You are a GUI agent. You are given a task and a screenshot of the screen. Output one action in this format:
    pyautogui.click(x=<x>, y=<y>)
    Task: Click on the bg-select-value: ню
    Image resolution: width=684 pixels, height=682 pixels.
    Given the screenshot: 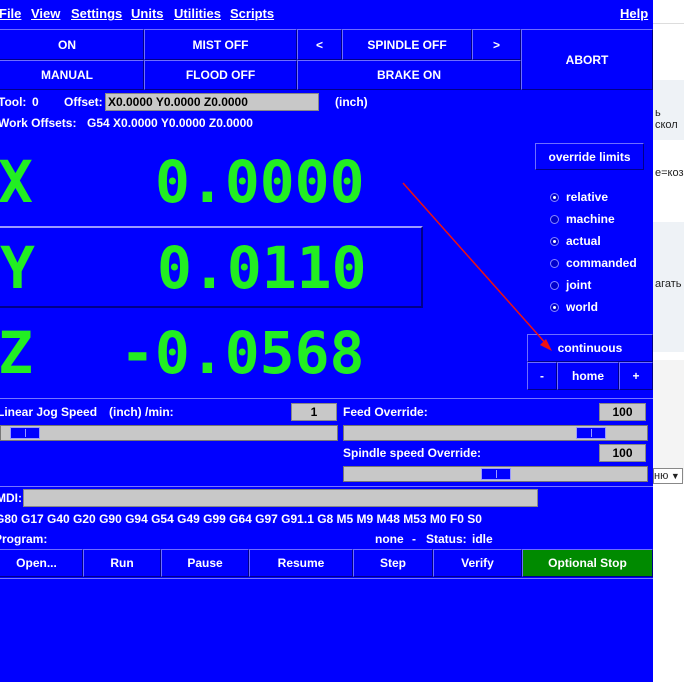 What is the action you would take?
    pyautogui.click(x=661, y=476)
    